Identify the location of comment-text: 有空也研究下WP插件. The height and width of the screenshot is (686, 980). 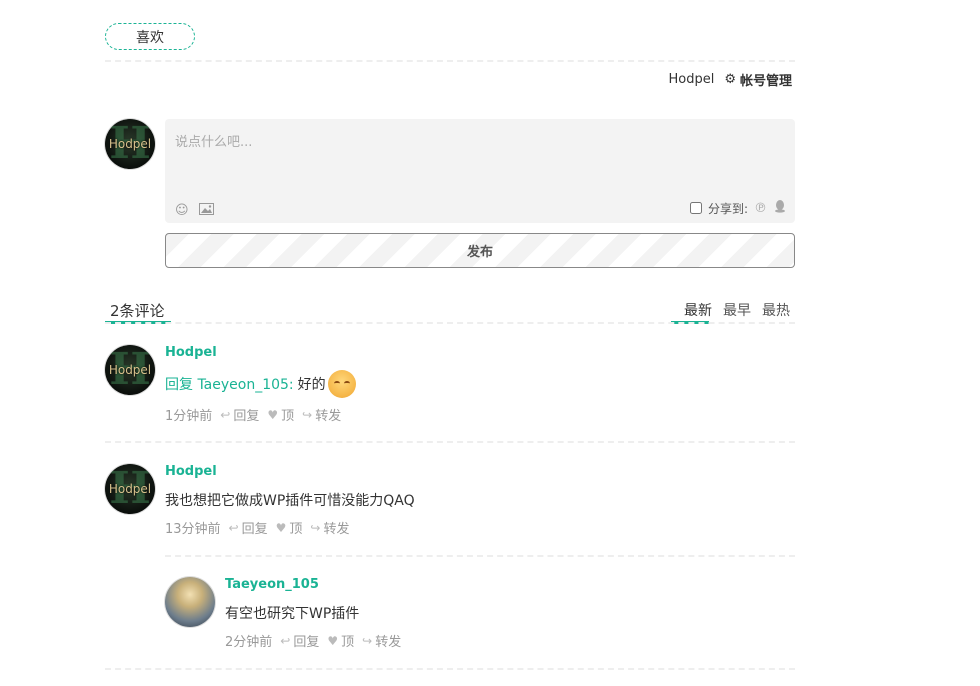
(292, 614).